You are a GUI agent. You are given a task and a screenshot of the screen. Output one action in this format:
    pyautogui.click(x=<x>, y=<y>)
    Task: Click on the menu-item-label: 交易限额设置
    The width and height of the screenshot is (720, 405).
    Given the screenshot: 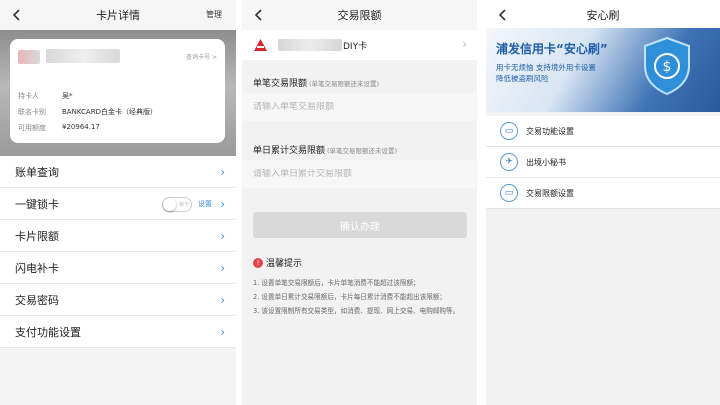 What is the action you would take?
    pyautogui.click(x=550, y=193)
    